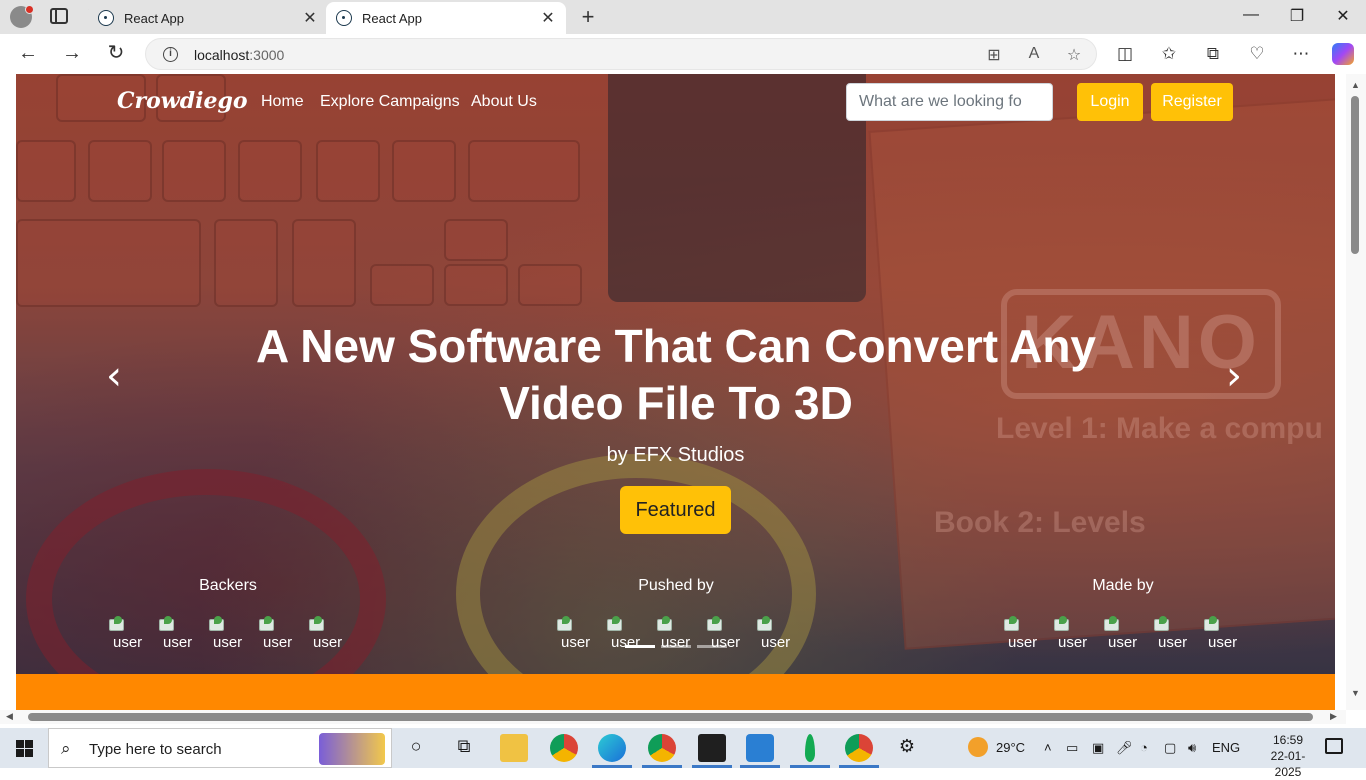  I want to click on taskbar-search-box: ⌕ Type here to search, so click(220, 748).